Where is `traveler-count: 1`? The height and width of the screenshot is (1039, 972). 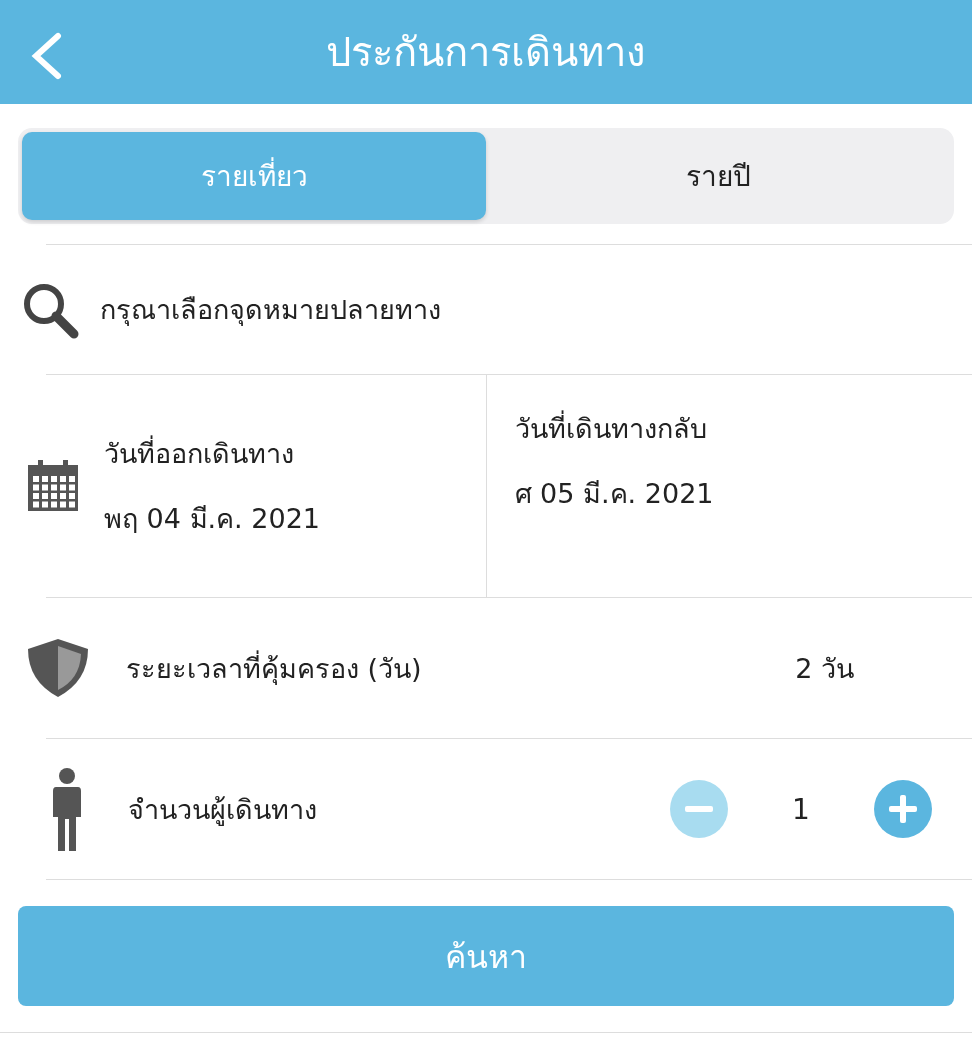
traveler-count: 1 is located at coordinates (801, 809).